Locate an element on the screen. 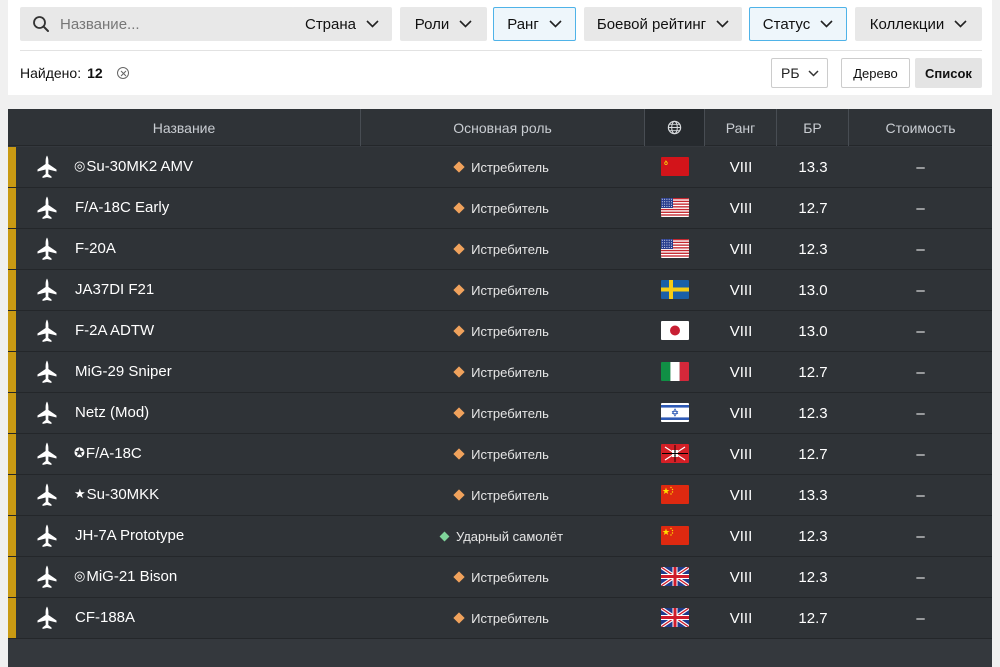 The width and height of the screenshot is (1000, 667). filter-battle-rating-button: Боевой рейтинг is located at coordinates (663, 24).